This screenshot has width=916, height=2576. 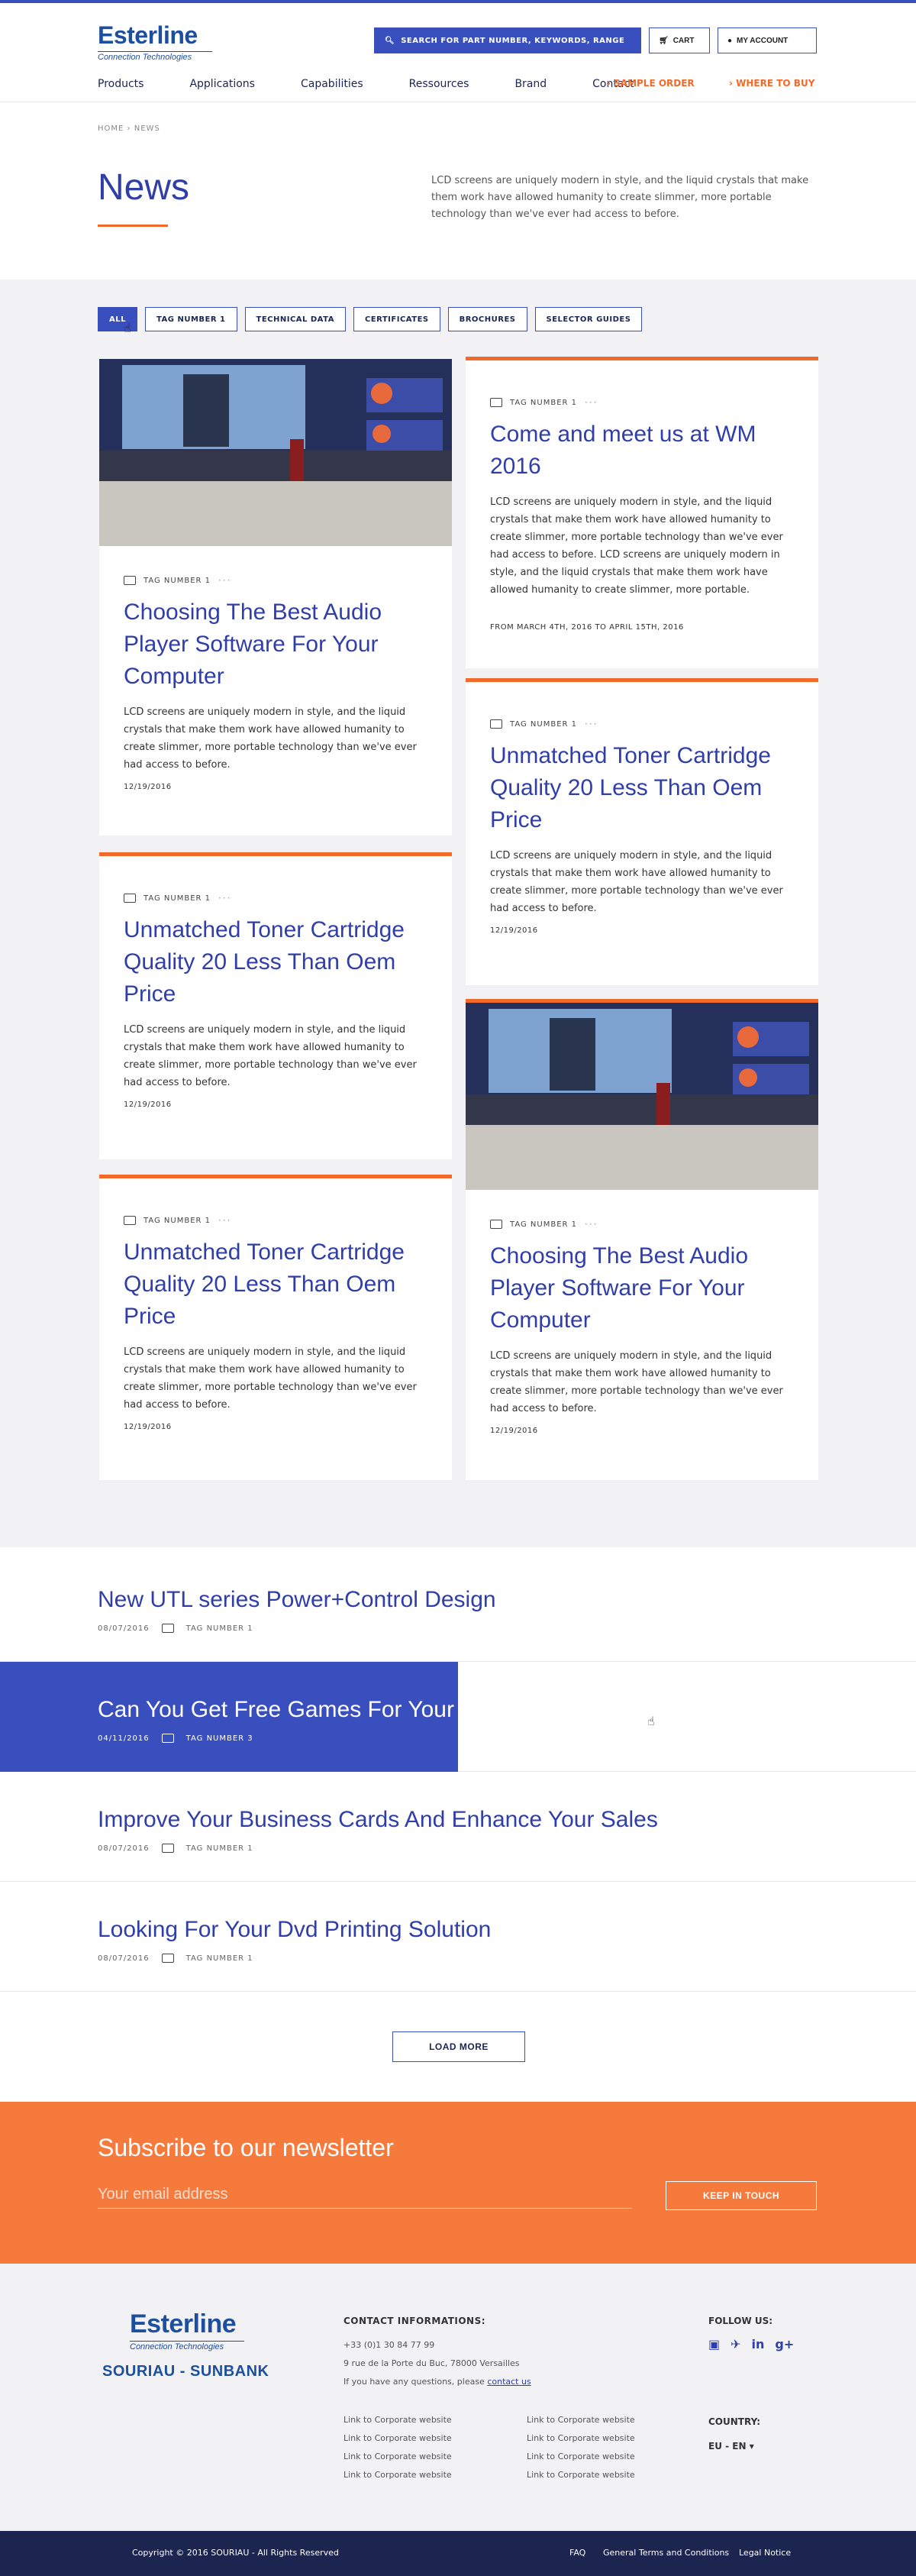 I want to click on keep-in-touch-button: KEEP IN TOUCH, so click(x=741, y=2195).